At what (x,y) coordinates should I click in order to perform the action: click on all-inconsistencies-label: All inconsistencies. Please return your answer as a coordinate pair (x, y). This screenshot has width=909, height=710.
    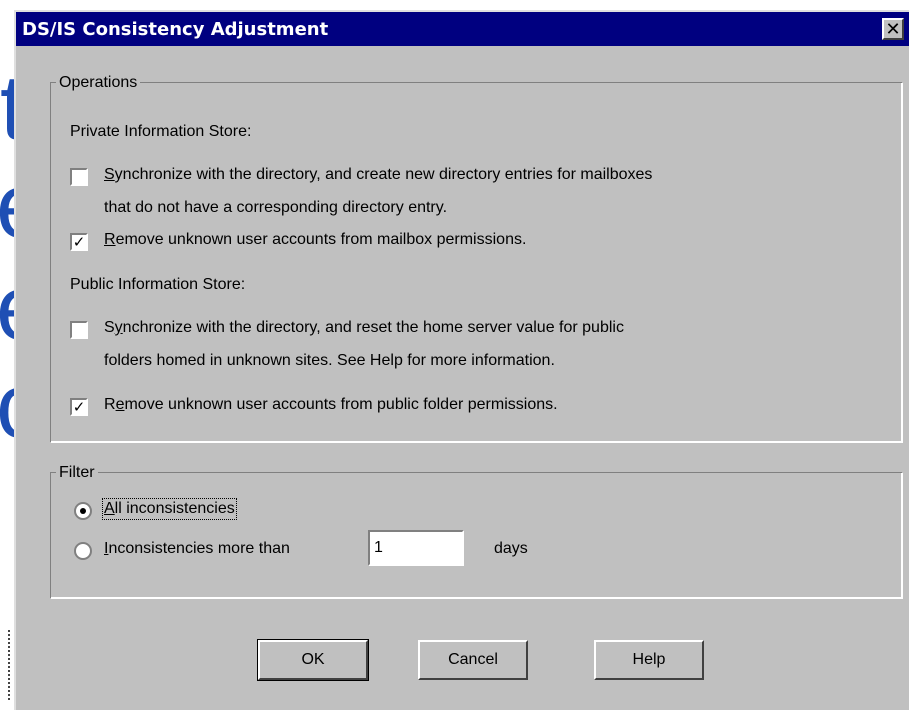
    Looking at the image, I should click on (169, 509).